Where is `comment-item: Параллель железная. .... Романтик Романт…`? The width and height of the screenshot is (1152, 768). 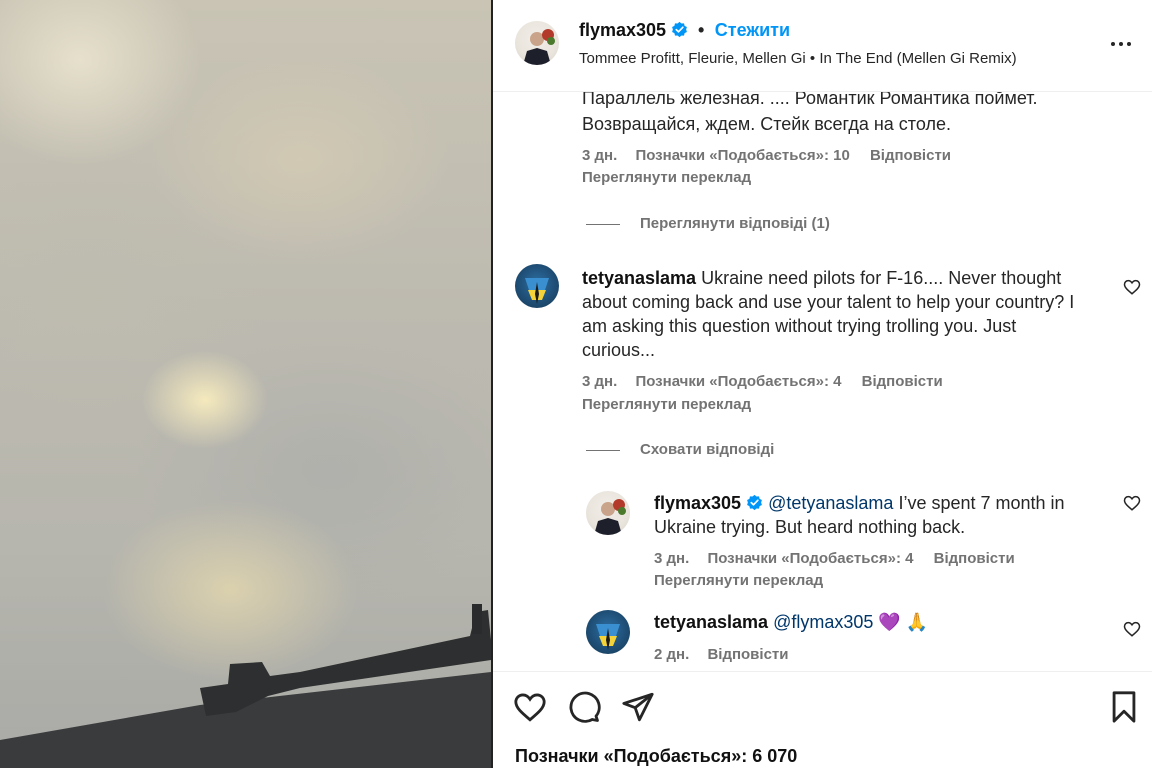
comment-item: Параллель железная. .... Романтик Романт… is located at coordinates (822, 142).